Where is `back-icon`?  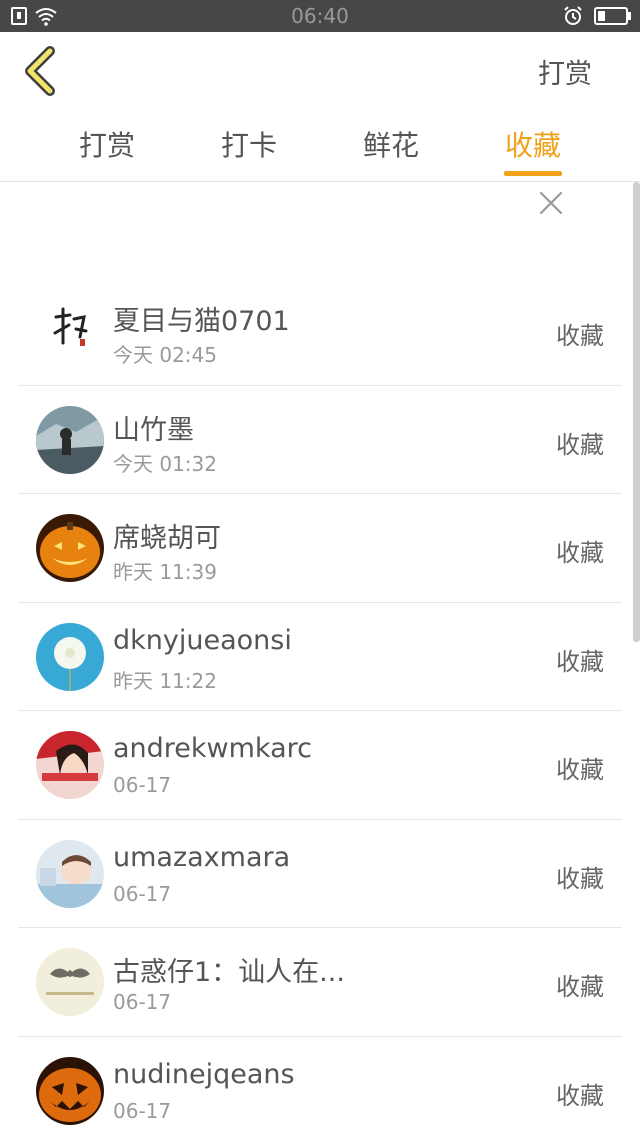
back-icon is located at coordinates (42, 71).